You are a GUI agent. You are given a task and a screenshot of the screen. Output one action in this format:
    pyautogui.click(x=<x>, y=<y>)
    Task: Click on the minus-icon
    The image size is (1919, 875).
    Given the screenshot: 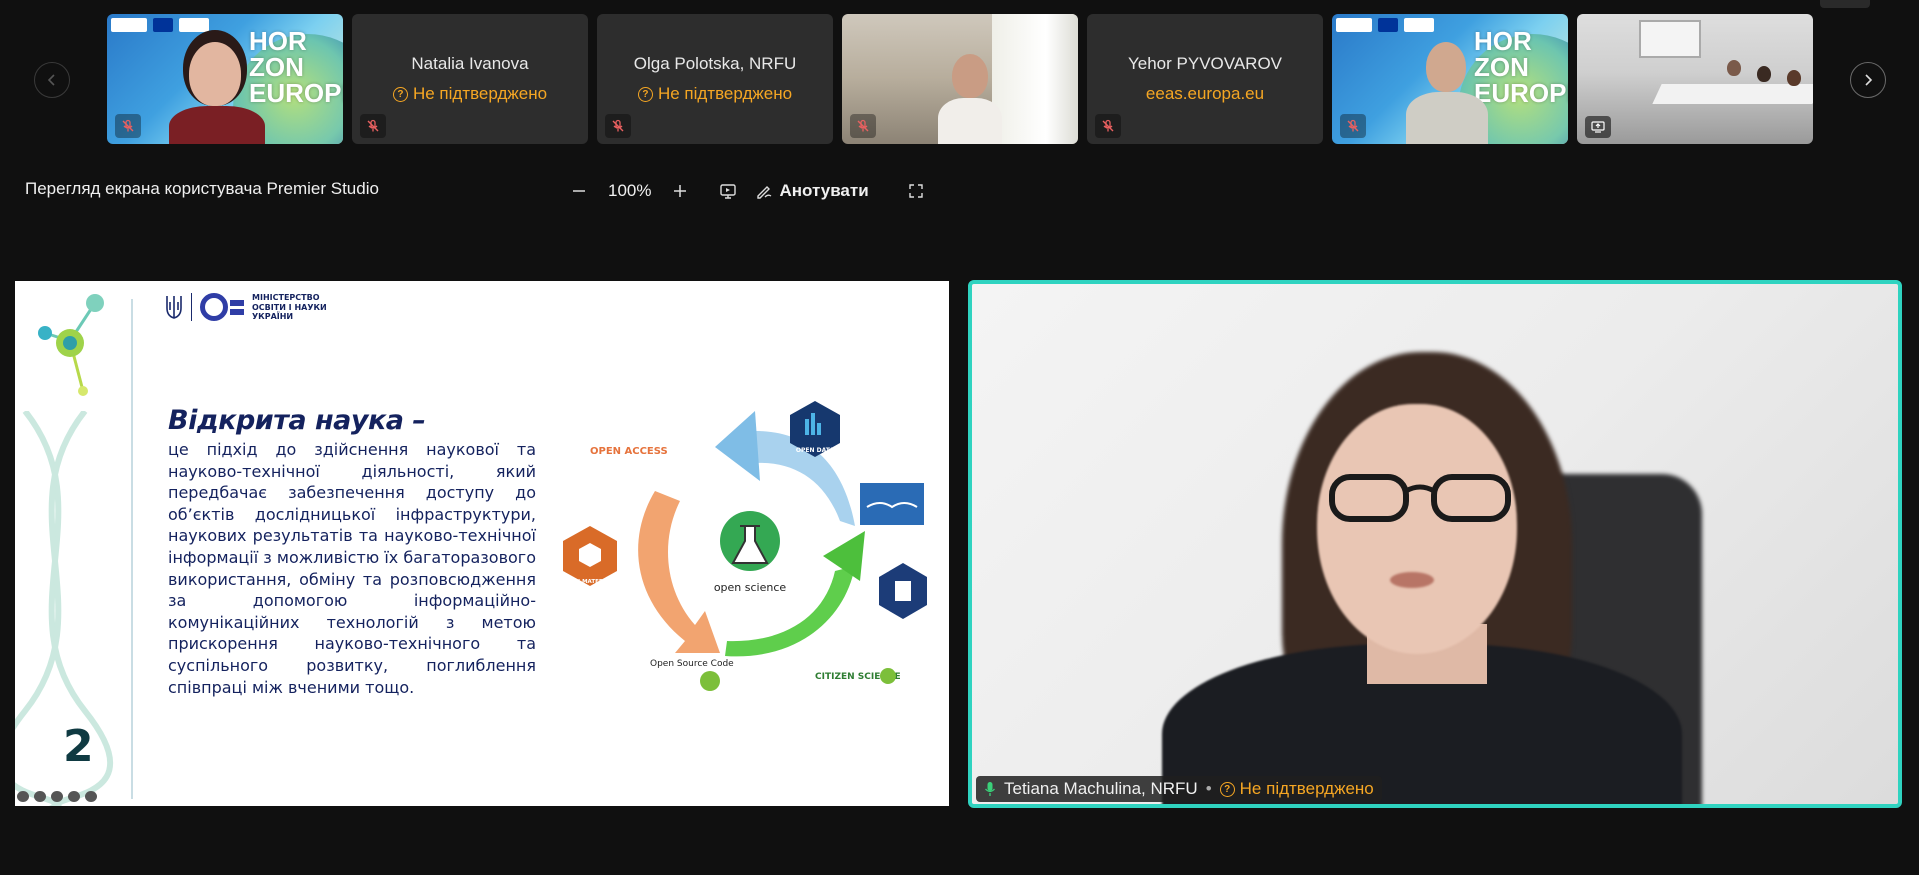 What is the action you would take?
    pyautogui.click(x=579, y=191)
    